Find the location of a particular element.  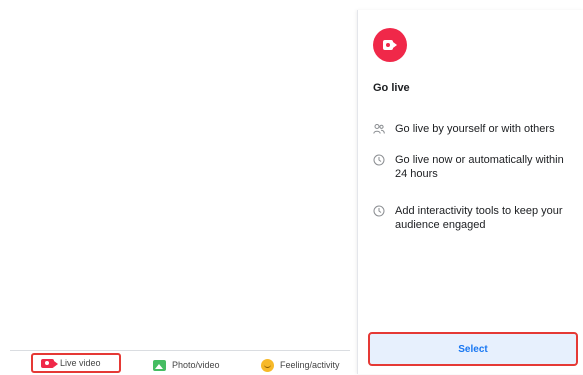

live-video-label: Live video is located at coordinates (80, 363).